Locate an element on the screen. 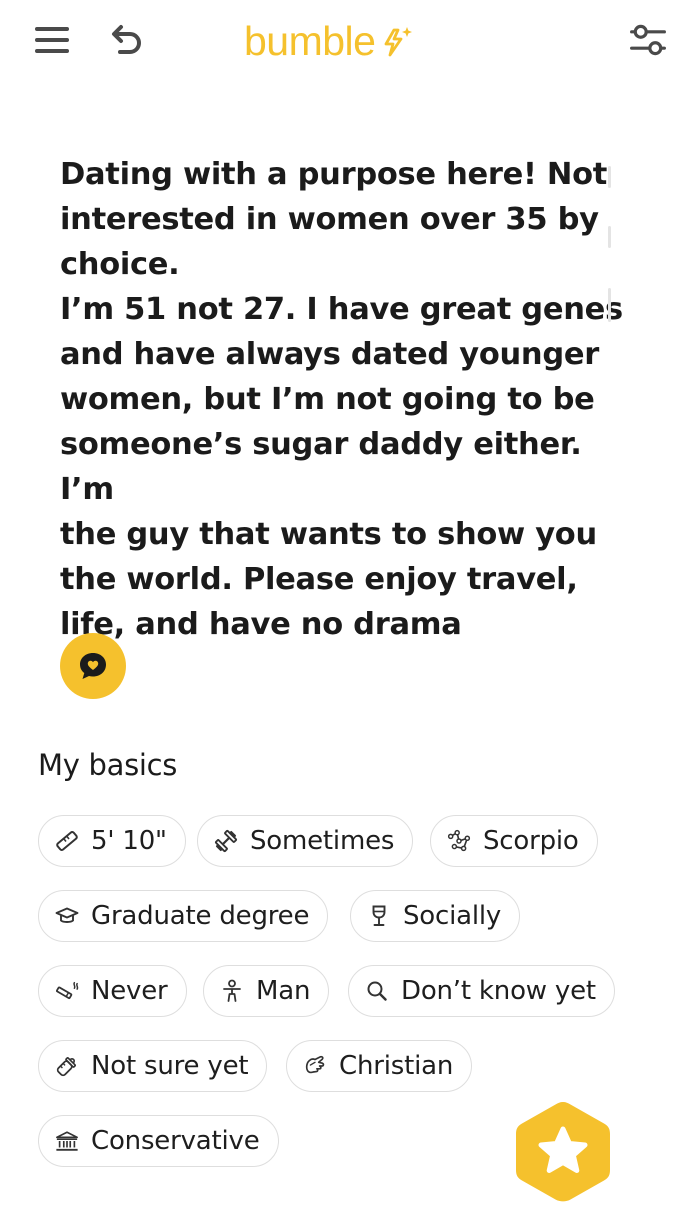 This screenshot has height=1210, width=700. undo-button is located at coordinates (126, 40).